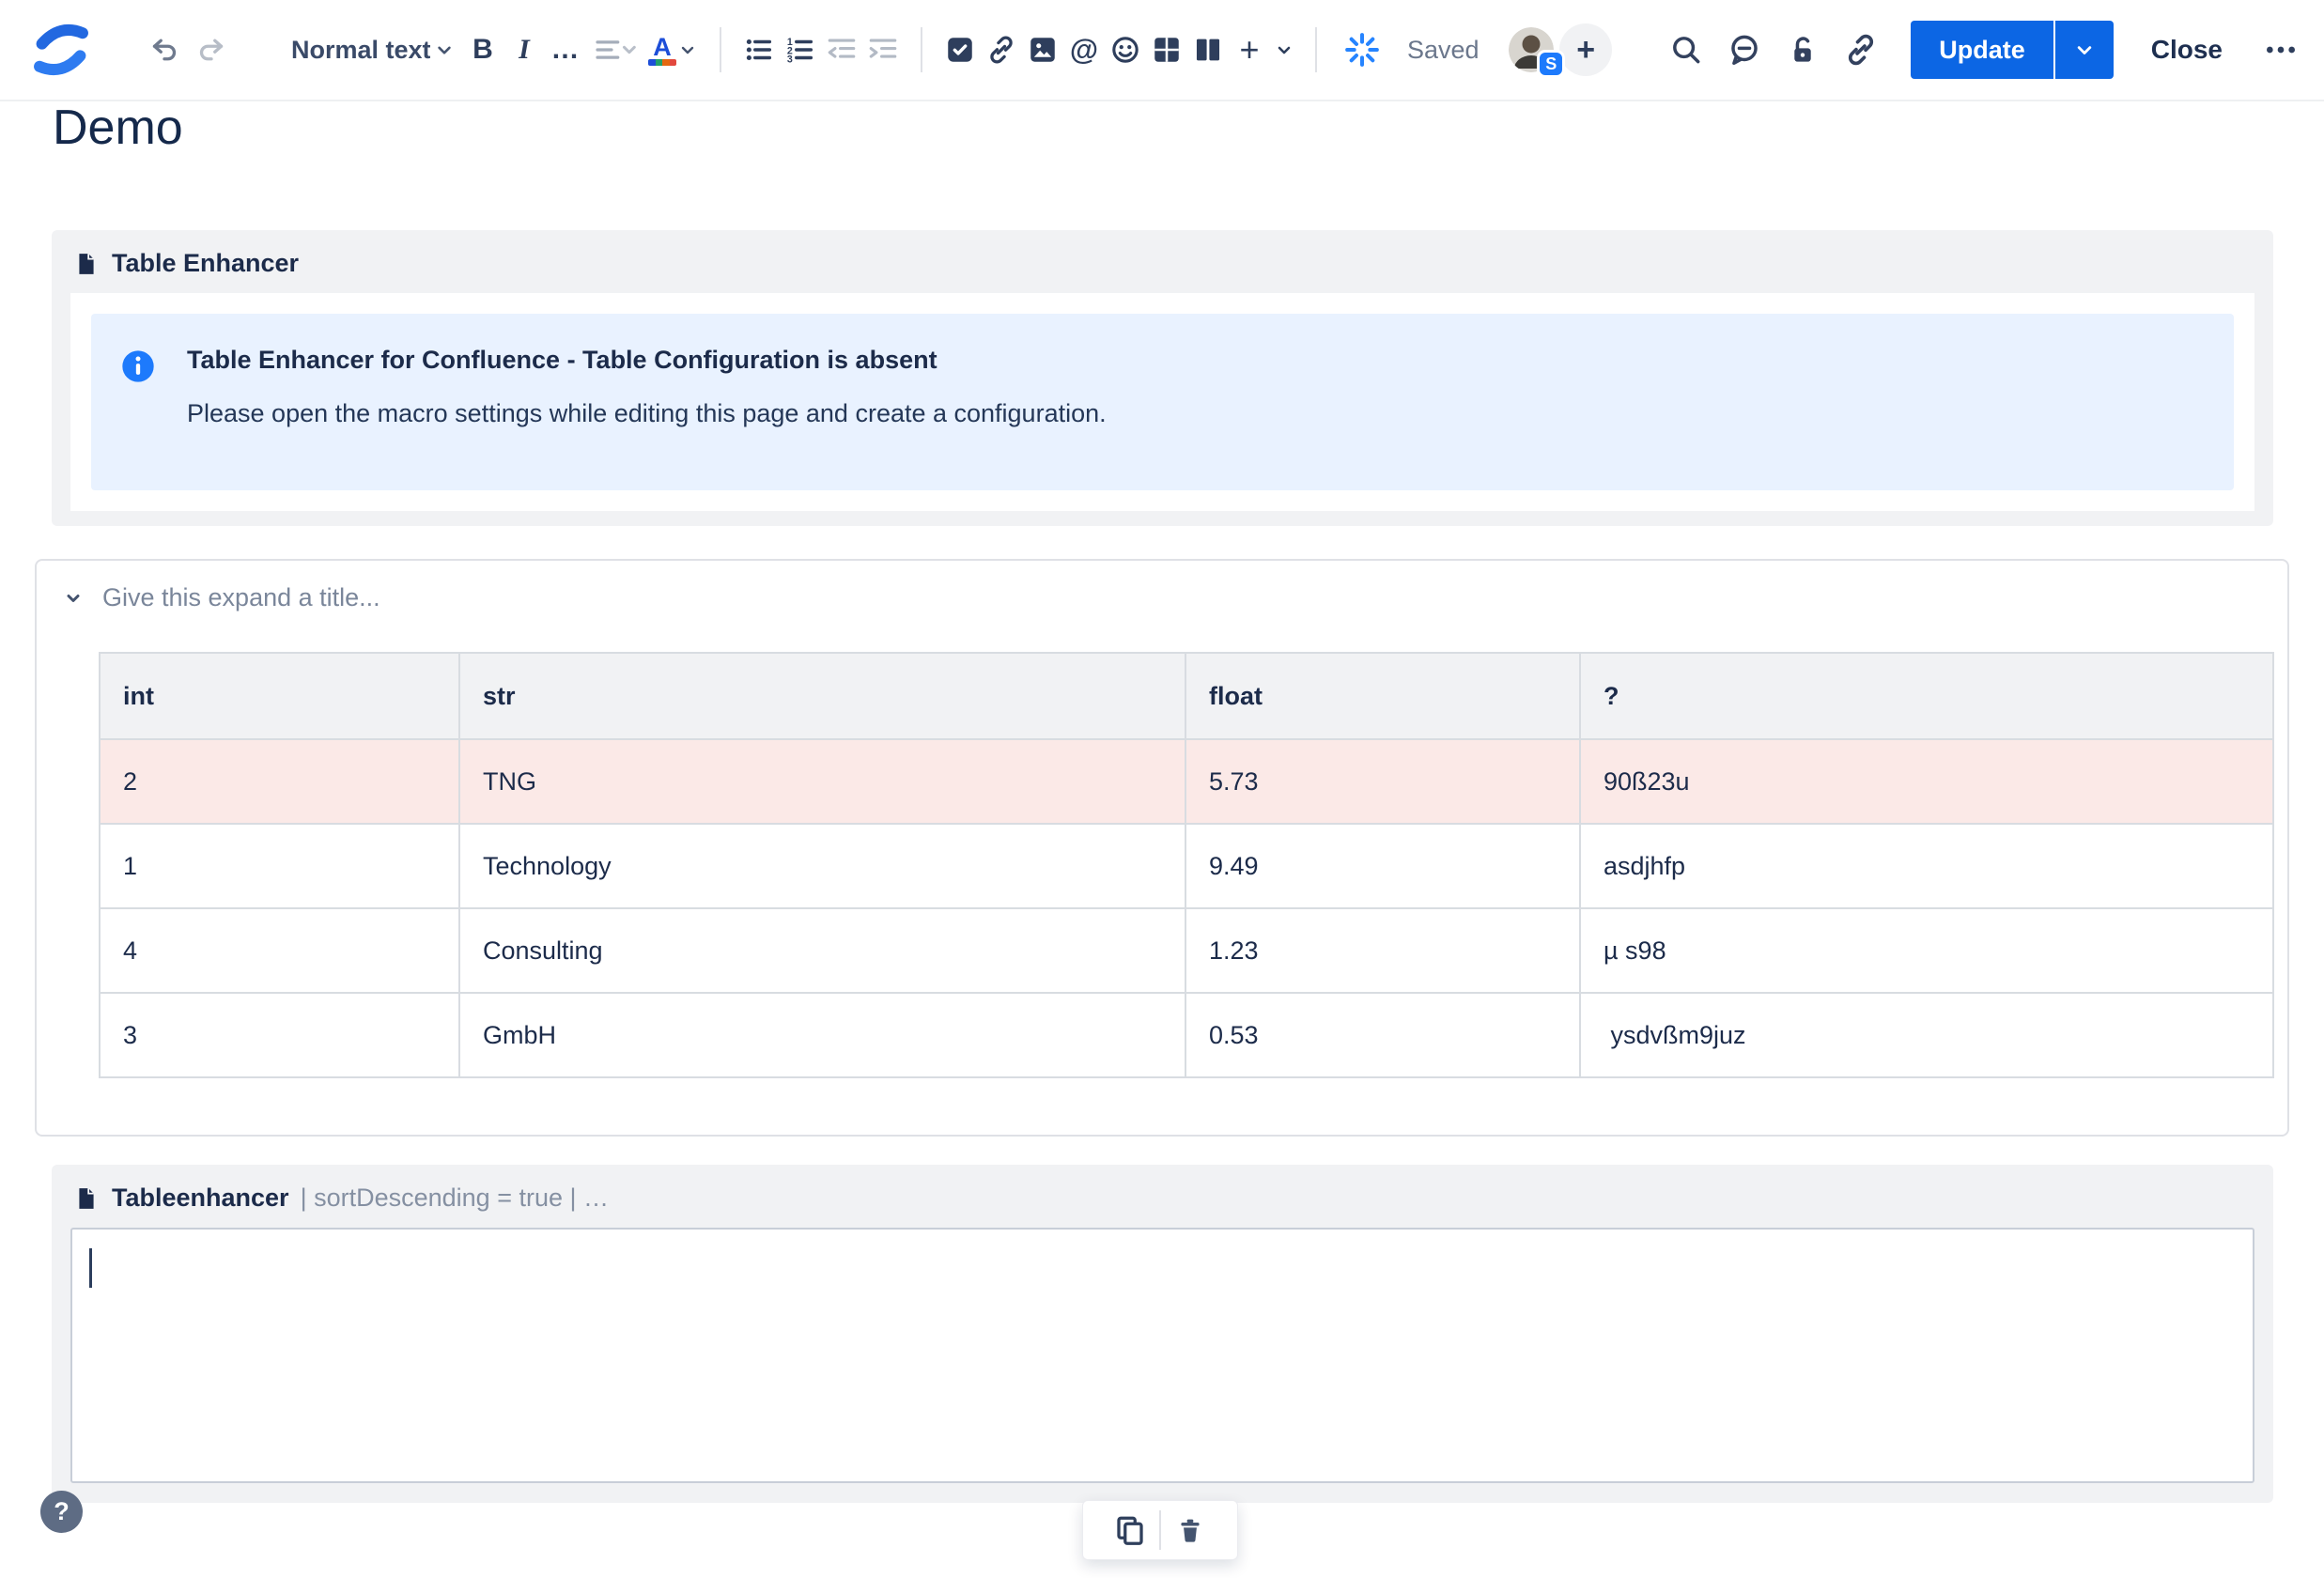  Describe the element at coordinates (483, 49) in the screenshot. I see `bold-button: B` at that location.